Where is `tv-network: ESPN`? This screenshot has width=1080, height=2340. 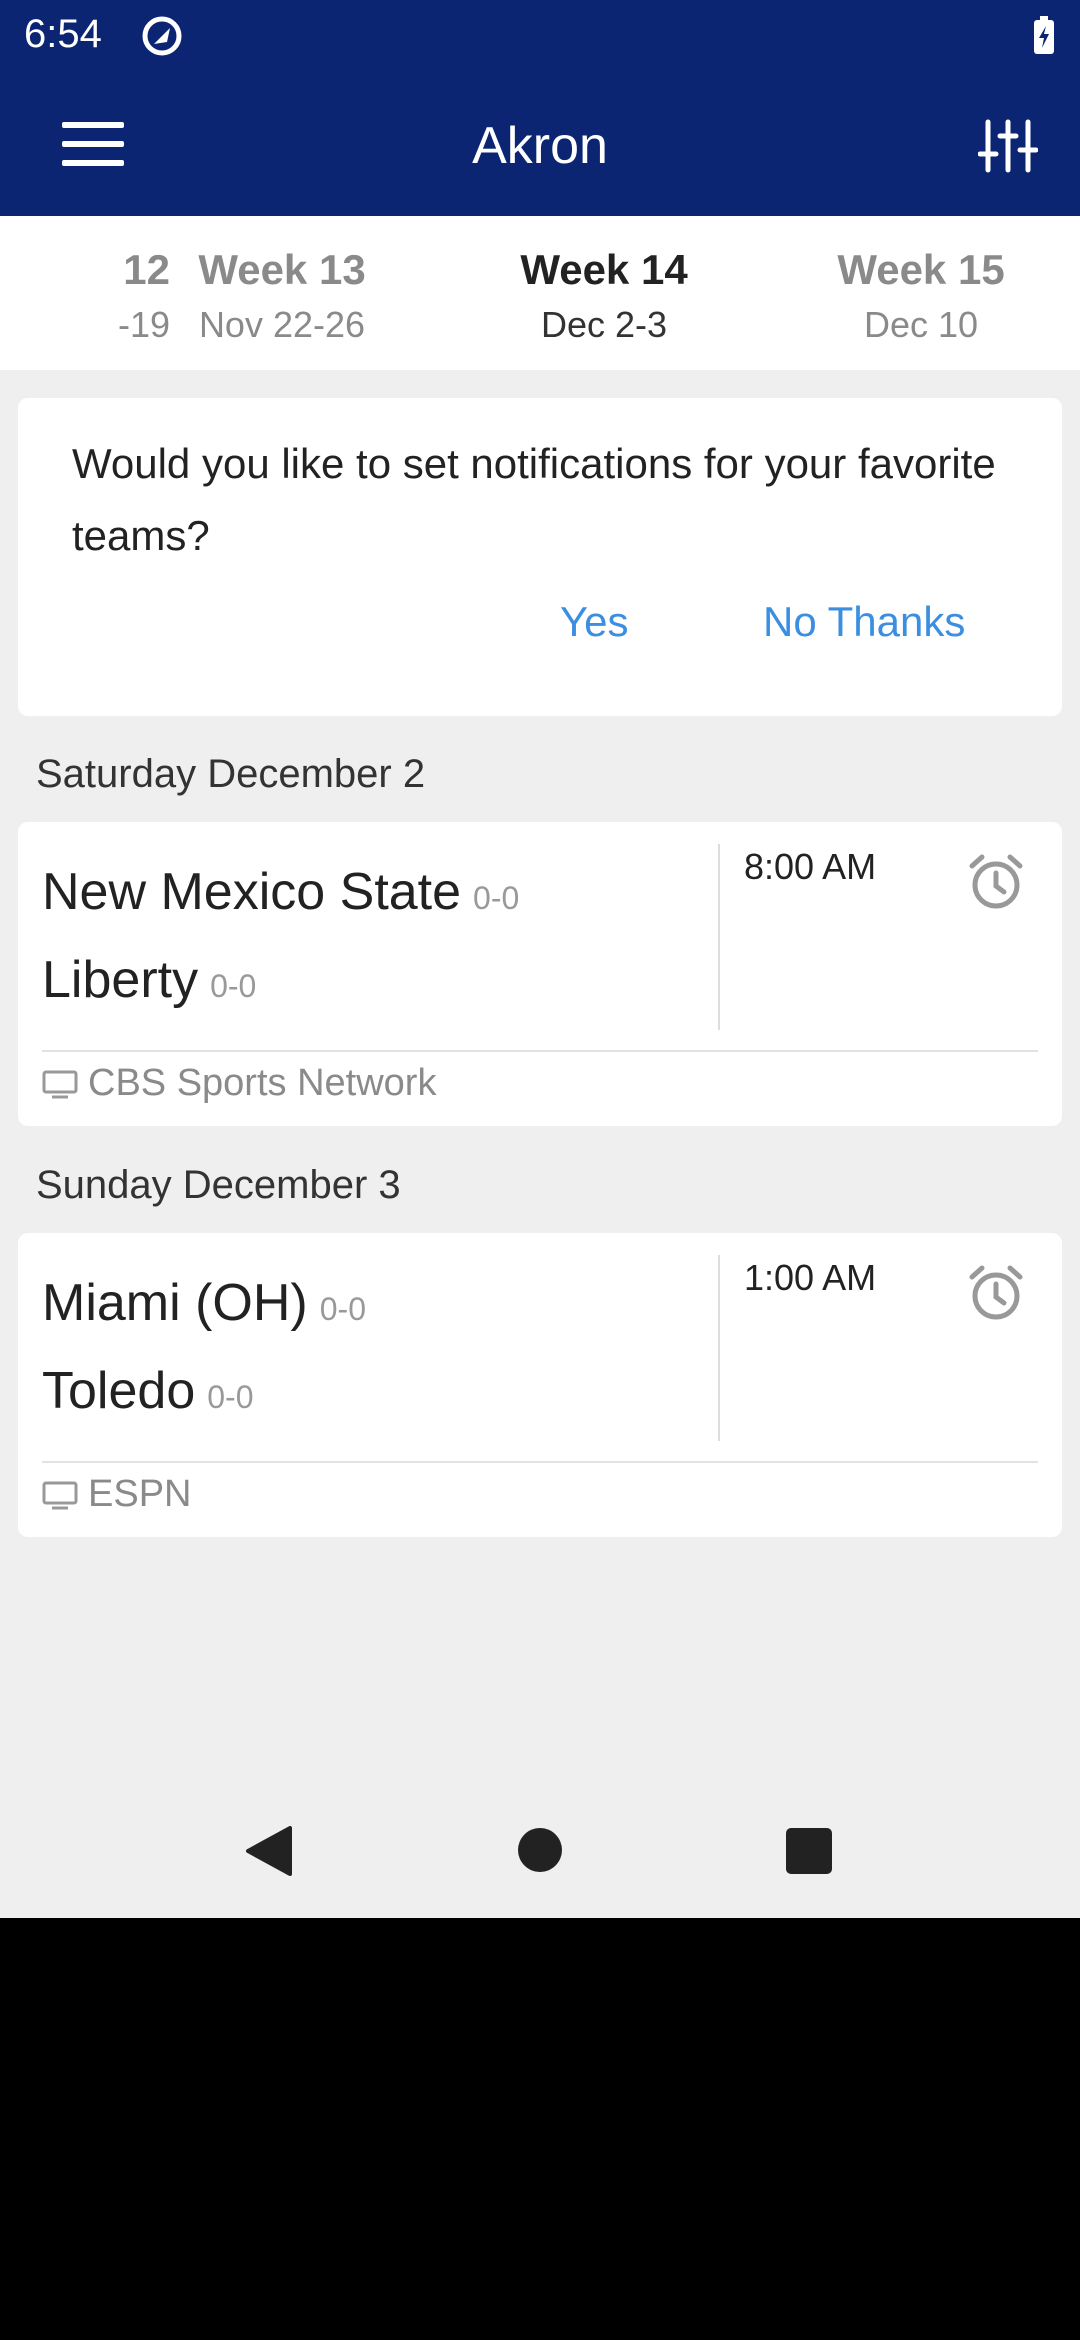
tv-network: ESPN is located at coordinates (116, 1494).